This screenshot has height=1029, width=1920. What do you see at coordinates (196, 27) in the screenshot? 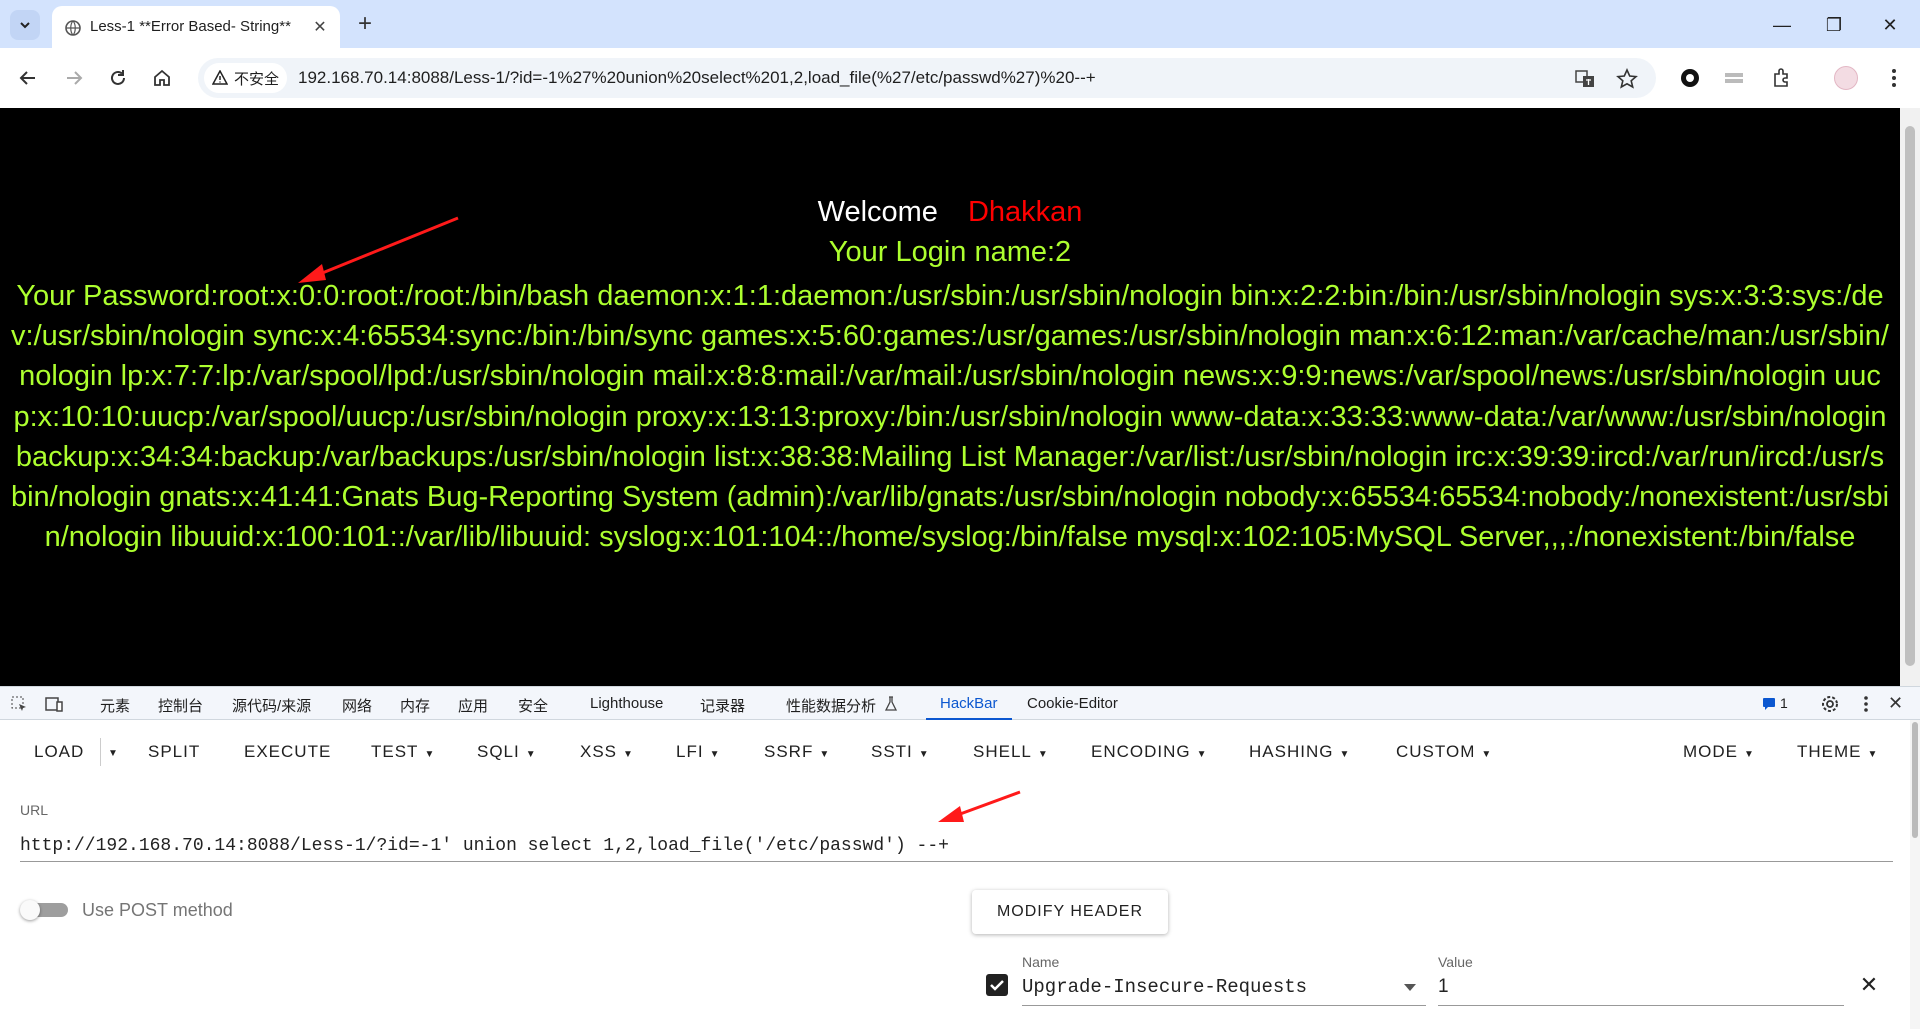
I see `browser-tab: Less-1 **Error Based- String** ✕` at bounding box center [196, 27].